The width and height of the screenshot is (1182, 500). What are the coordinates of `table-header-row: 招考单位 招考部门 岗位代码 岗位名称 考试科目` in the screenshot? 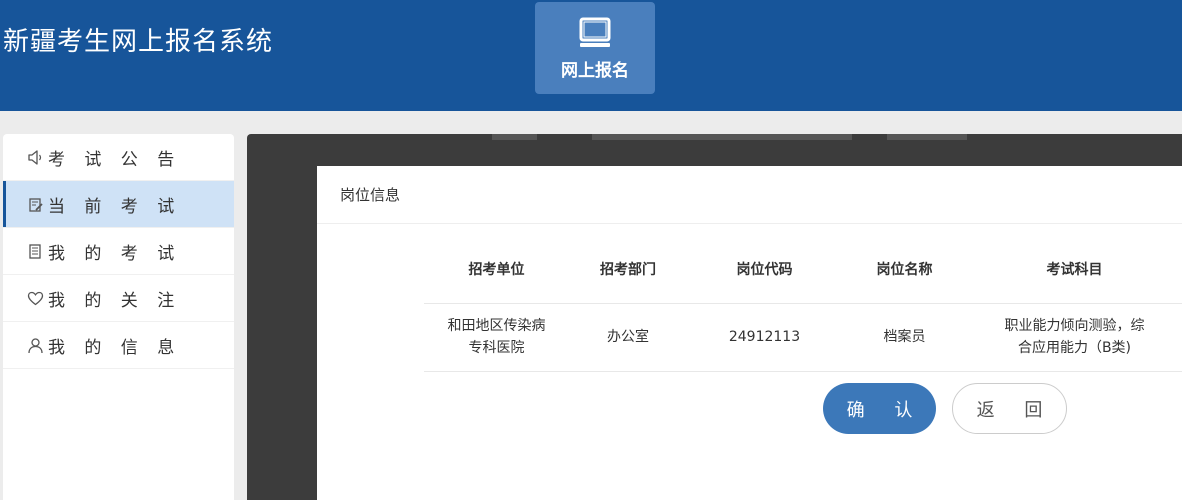 It's located at (803, 270).